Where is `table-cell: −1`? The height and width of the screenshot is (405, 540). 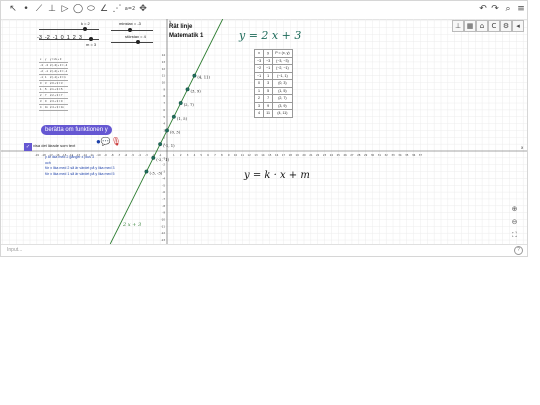 table-cell: −1 is located at coordinates (259, 75).